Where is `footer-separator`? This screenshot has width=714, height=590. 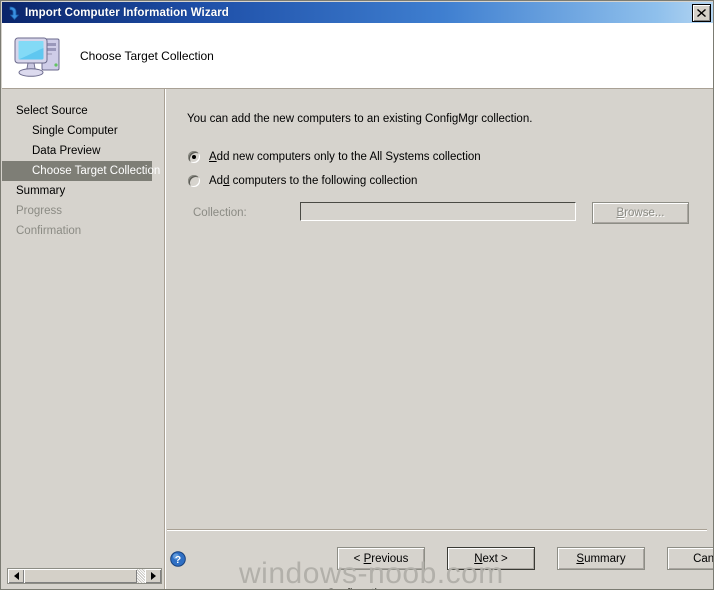
footer-separator is located at coordinates (437, 530).